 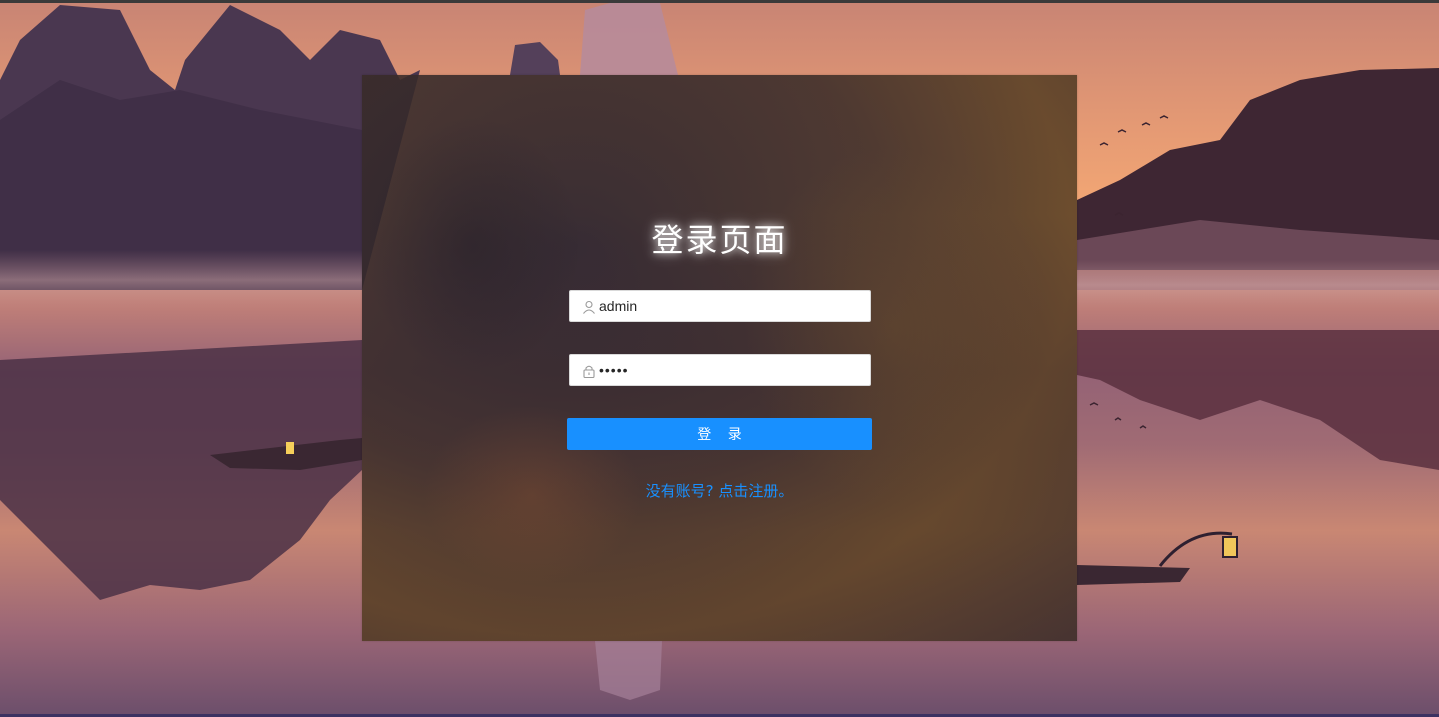 I want to click on lock-icon, so click(x=589, y=371).